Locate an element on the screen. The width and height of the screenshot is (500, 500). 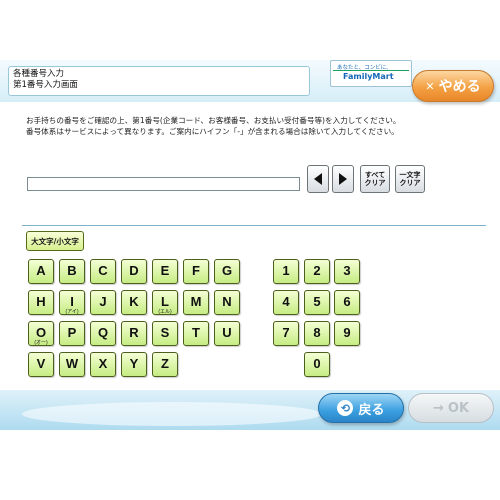
key-g: G is located at coordinates (227, 271).